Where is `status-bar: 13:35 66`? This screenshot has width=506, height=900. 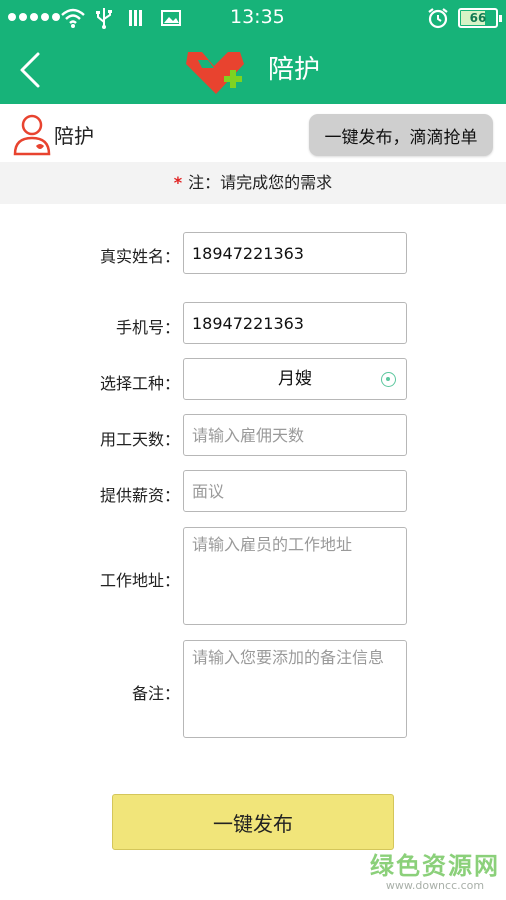 status-bar: 13:35 66 is located at coordinates (253, 18).